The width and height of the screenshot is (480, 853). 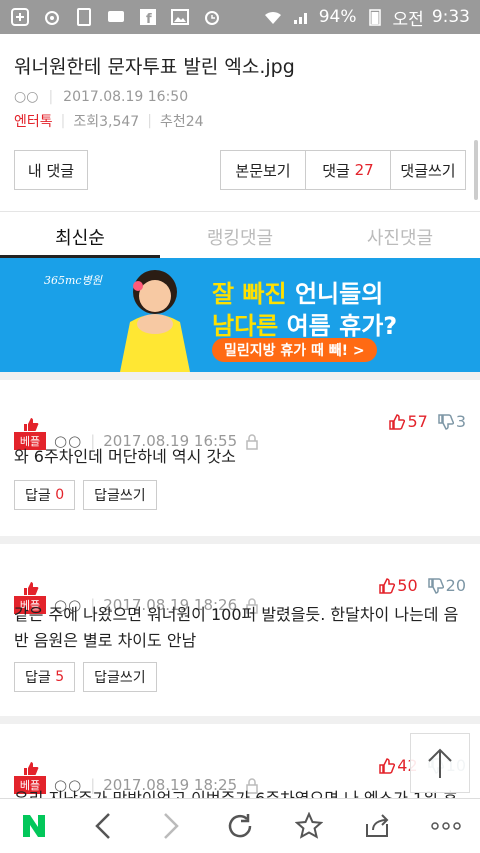 I want to click on status-bar: f 94% 오전 9:33, so click(x=240, y=17).